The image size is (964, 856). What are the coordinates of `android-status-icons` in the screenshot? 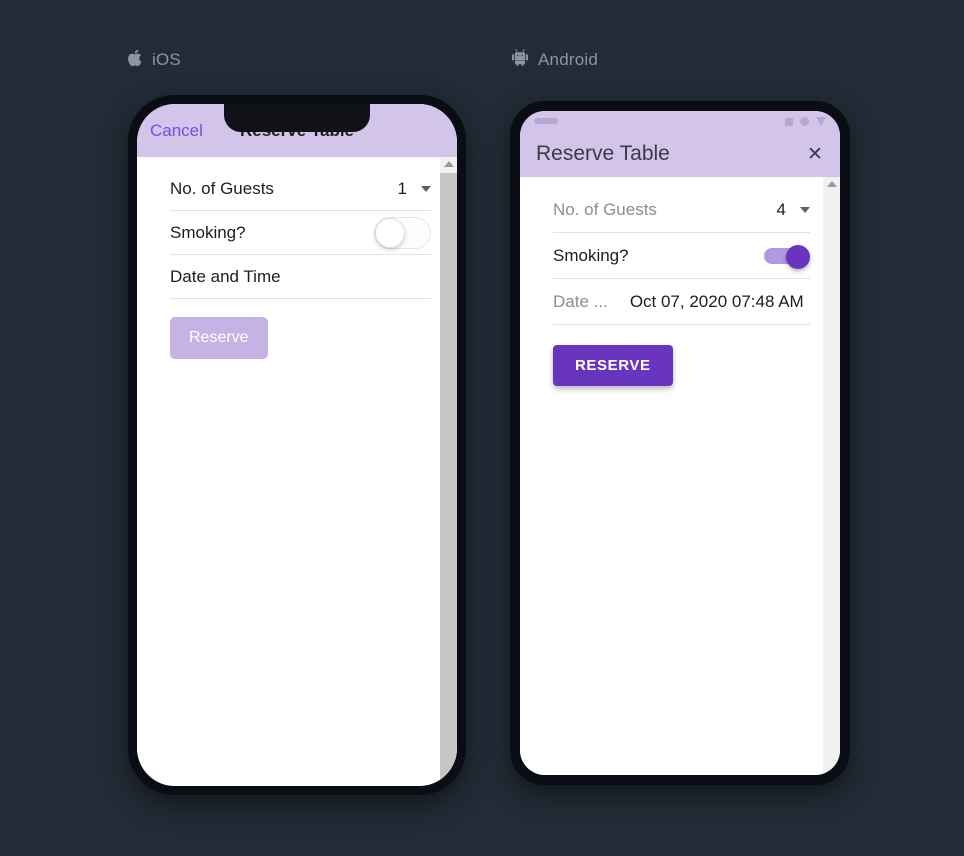 It's located at (805, 121).